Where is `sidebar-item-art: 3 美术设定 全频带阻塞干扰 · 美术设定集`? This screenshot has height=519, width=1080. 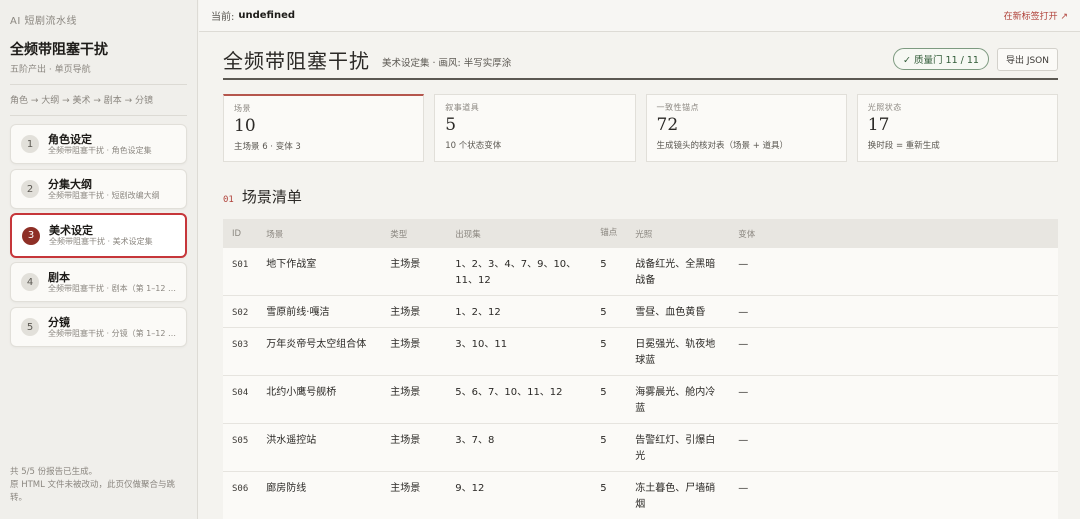
sidebar-item-art: 3 美术设定 全频带阻塞干扰 · 美术设定集 is located at coordinates (98, 235).